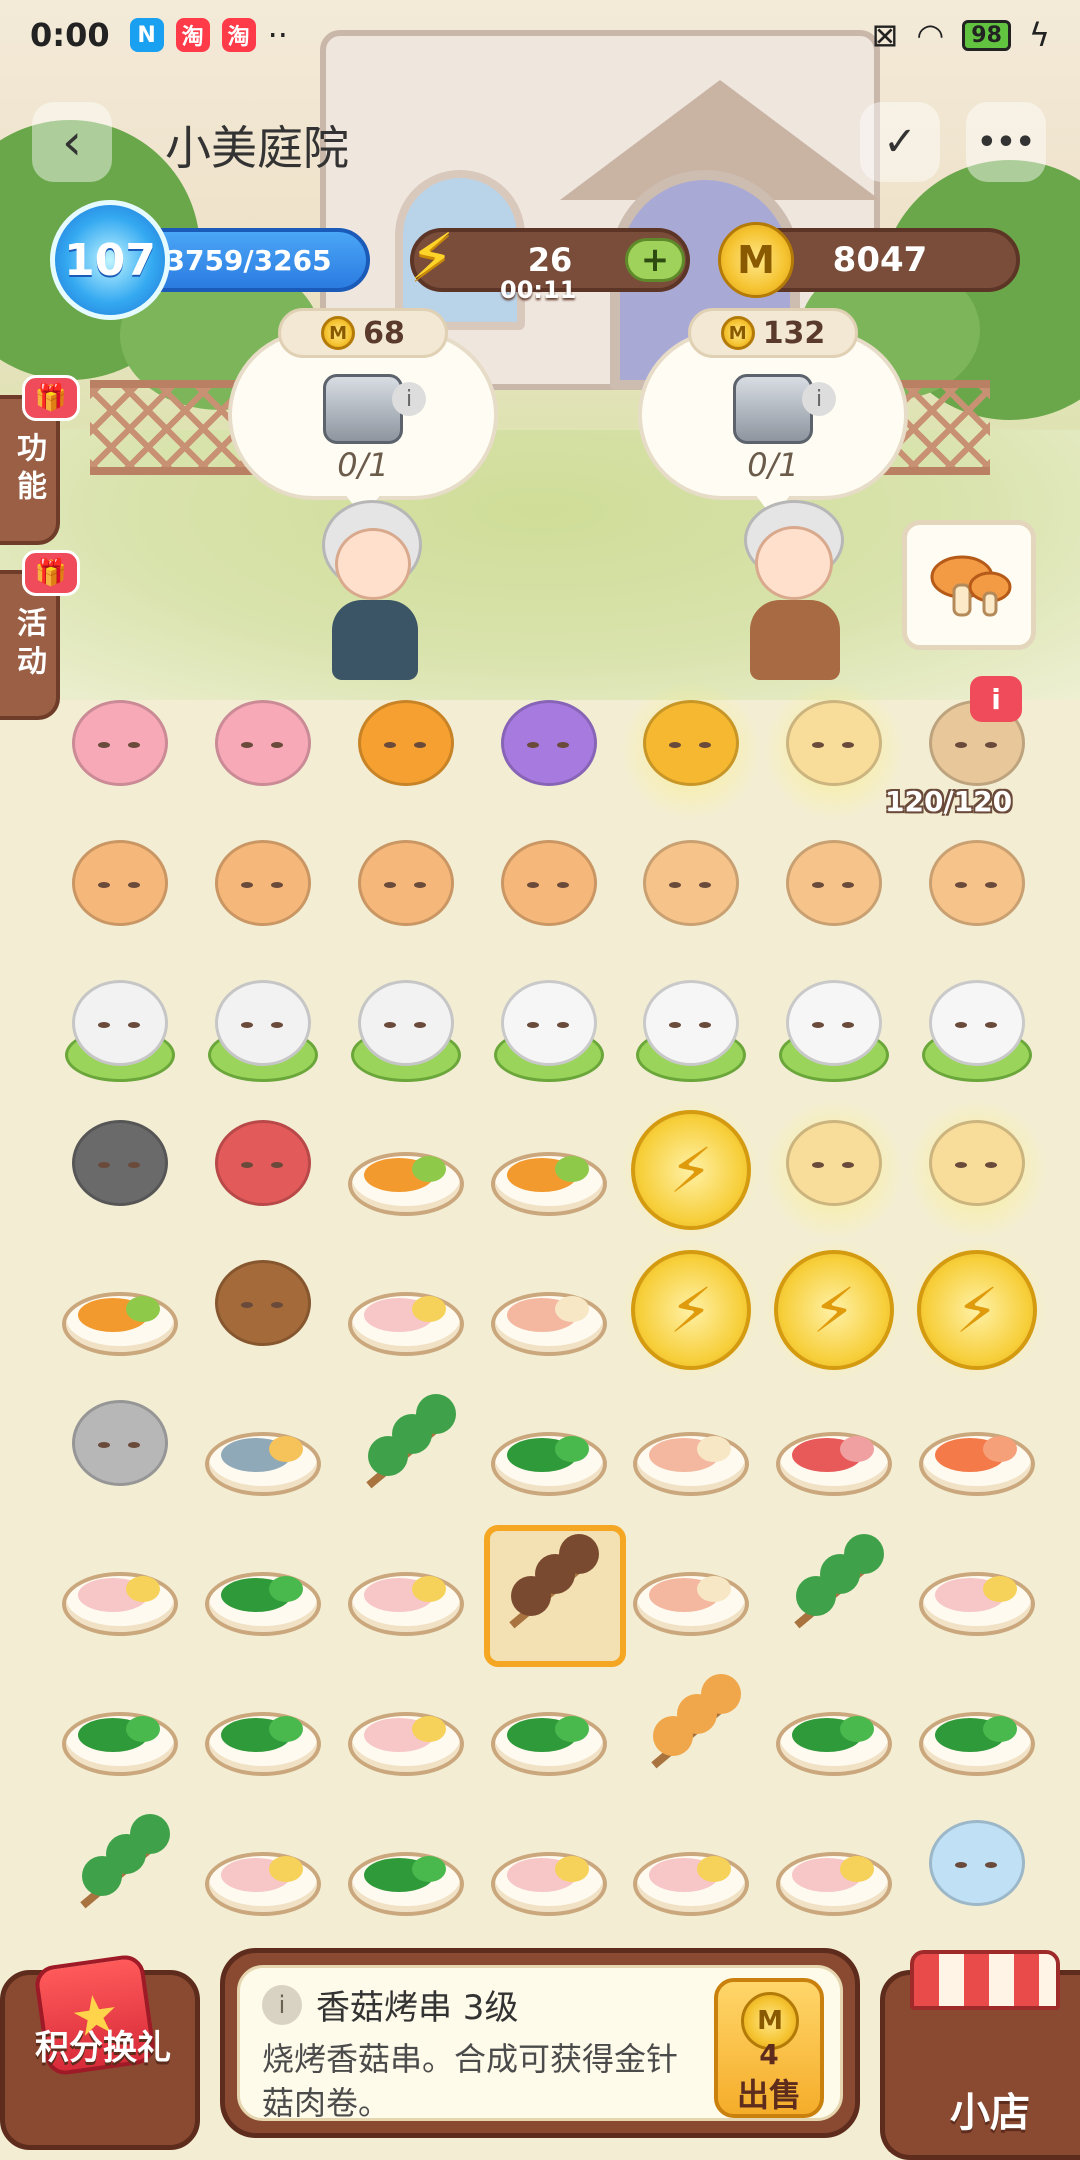  What do you see at coordinates (977, 1450) in the screenshot?
I see `board-cell-salmon-plate` at bounding box center [977, 1450].